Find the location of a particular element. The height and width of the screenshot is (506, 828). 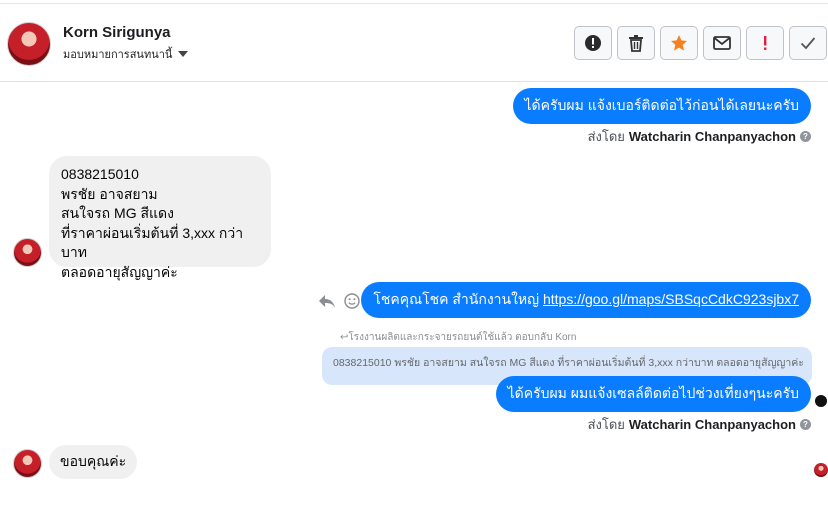

exclamation-icon is located at coordinates (765, 43).